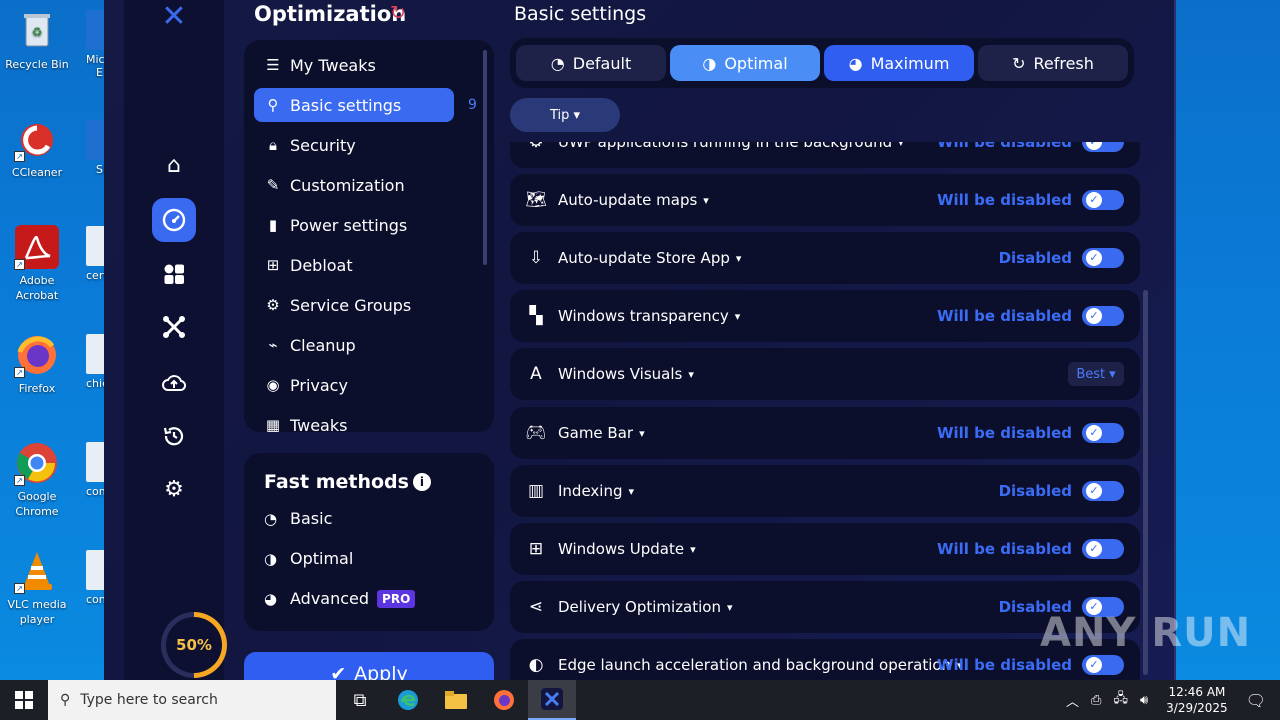  I want to click on gauge-icon, so click(174, 220).